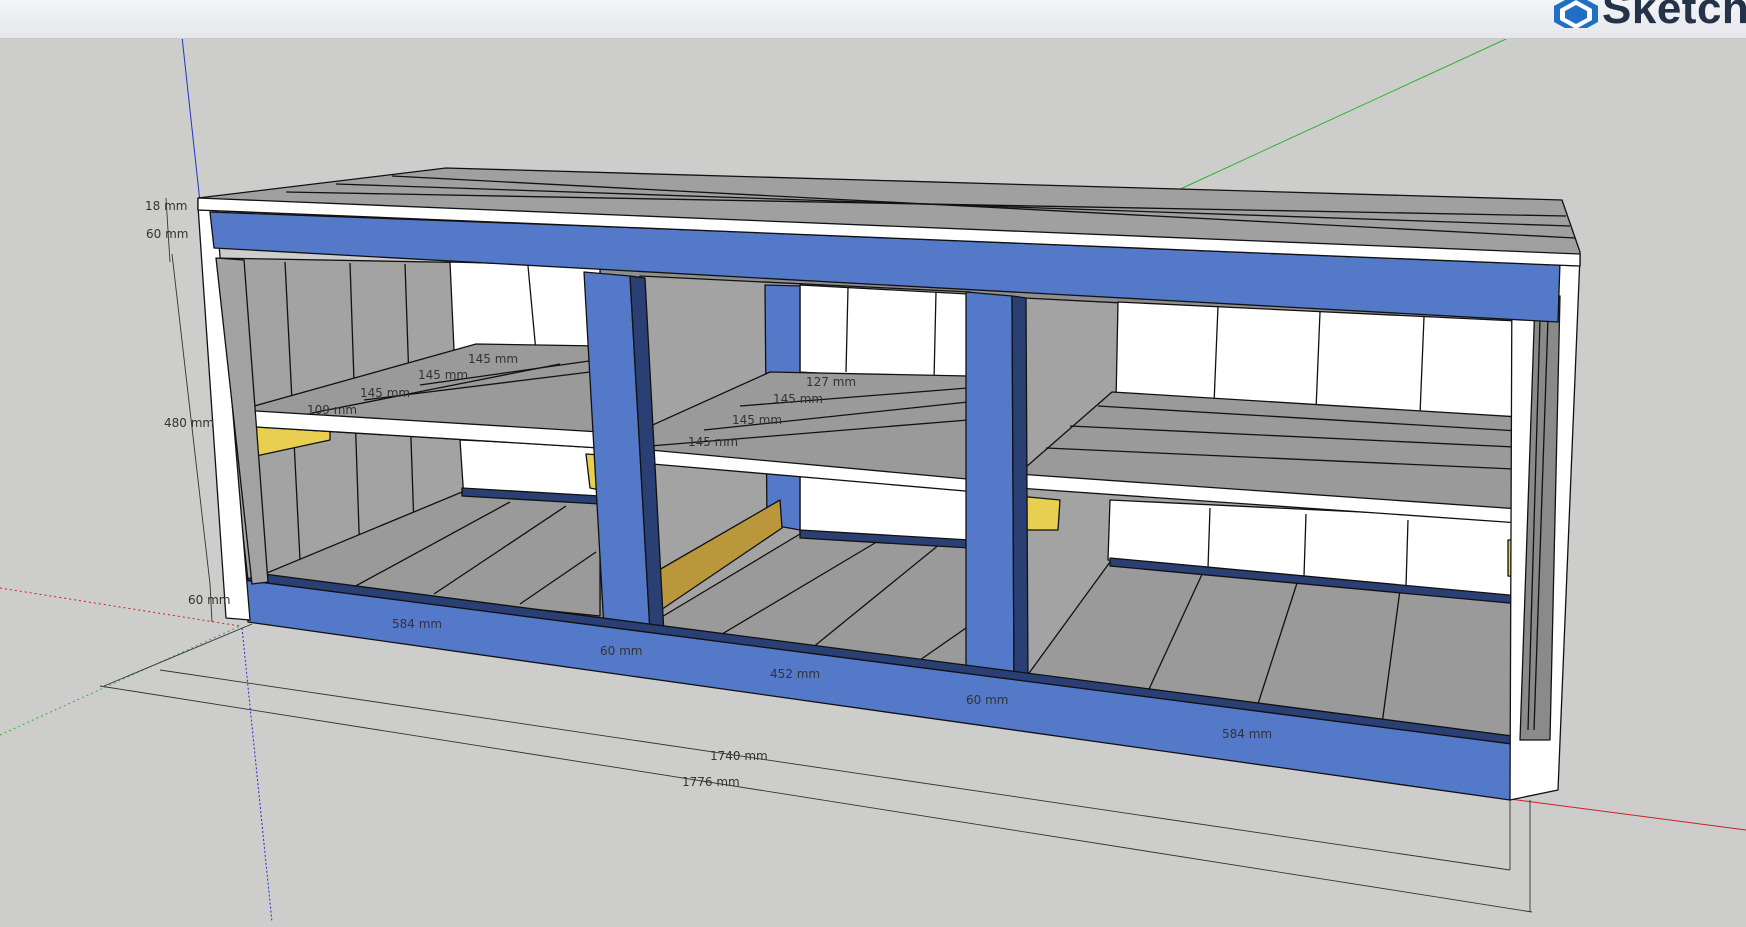 The image size is (1746, 927). Describe the element at coordinates (167, 234) in the screenshot. I see `dim-top-rail: 60 mm` at that location.